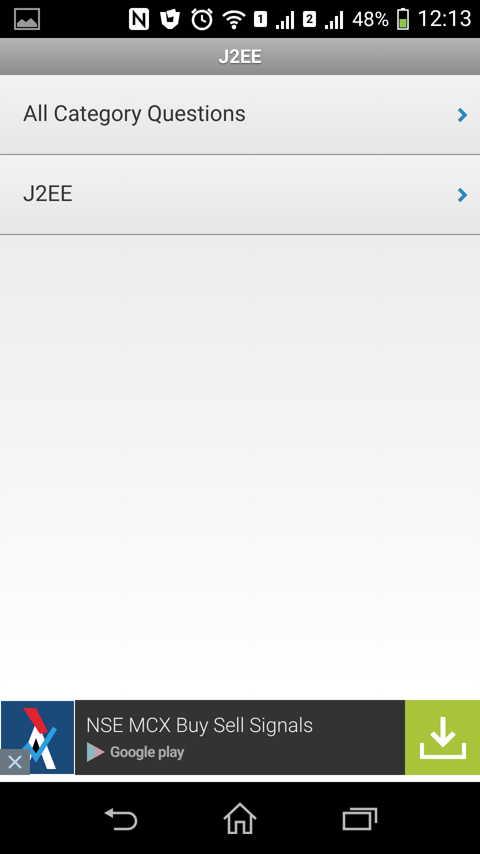 This screenshot has width=480, height=854. I want to click on ad-headline: NSE MCX Buy Sell Signals, so click(245, 724).